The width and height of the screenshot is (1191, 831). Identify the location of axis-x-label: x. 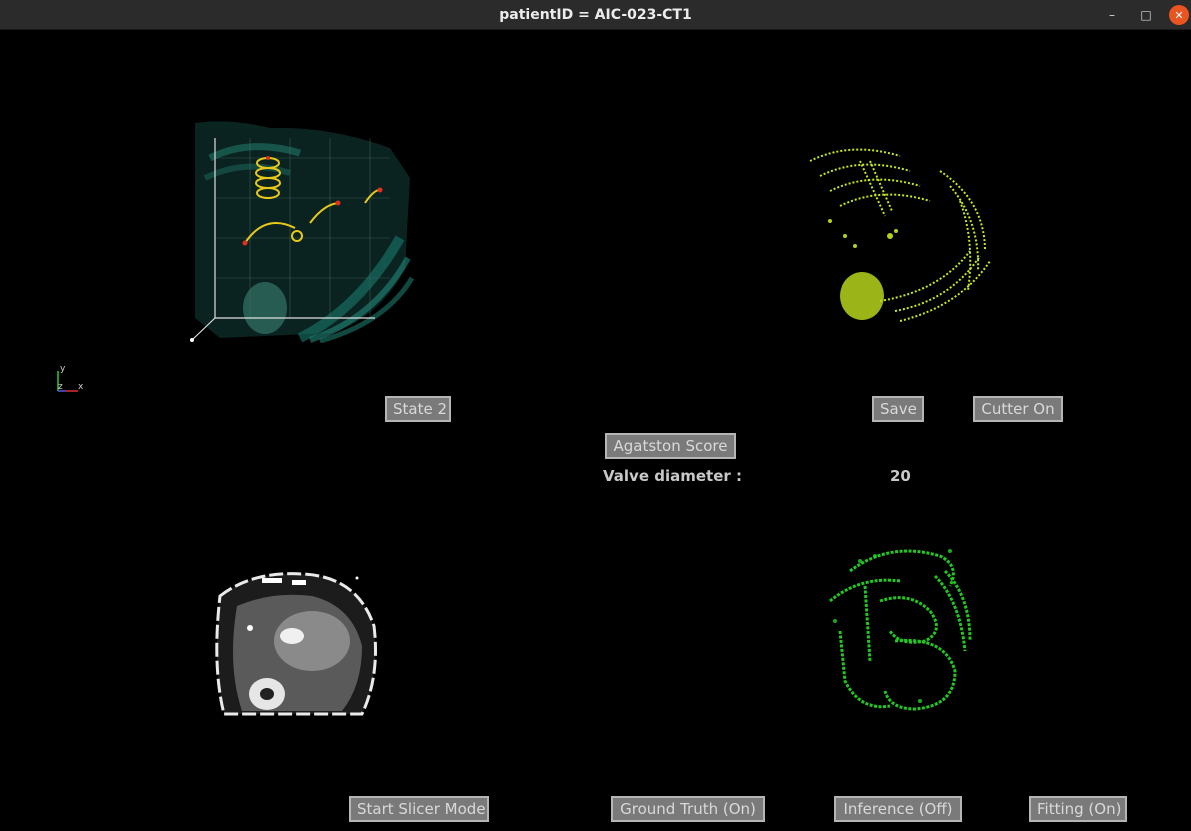
(81, 387).